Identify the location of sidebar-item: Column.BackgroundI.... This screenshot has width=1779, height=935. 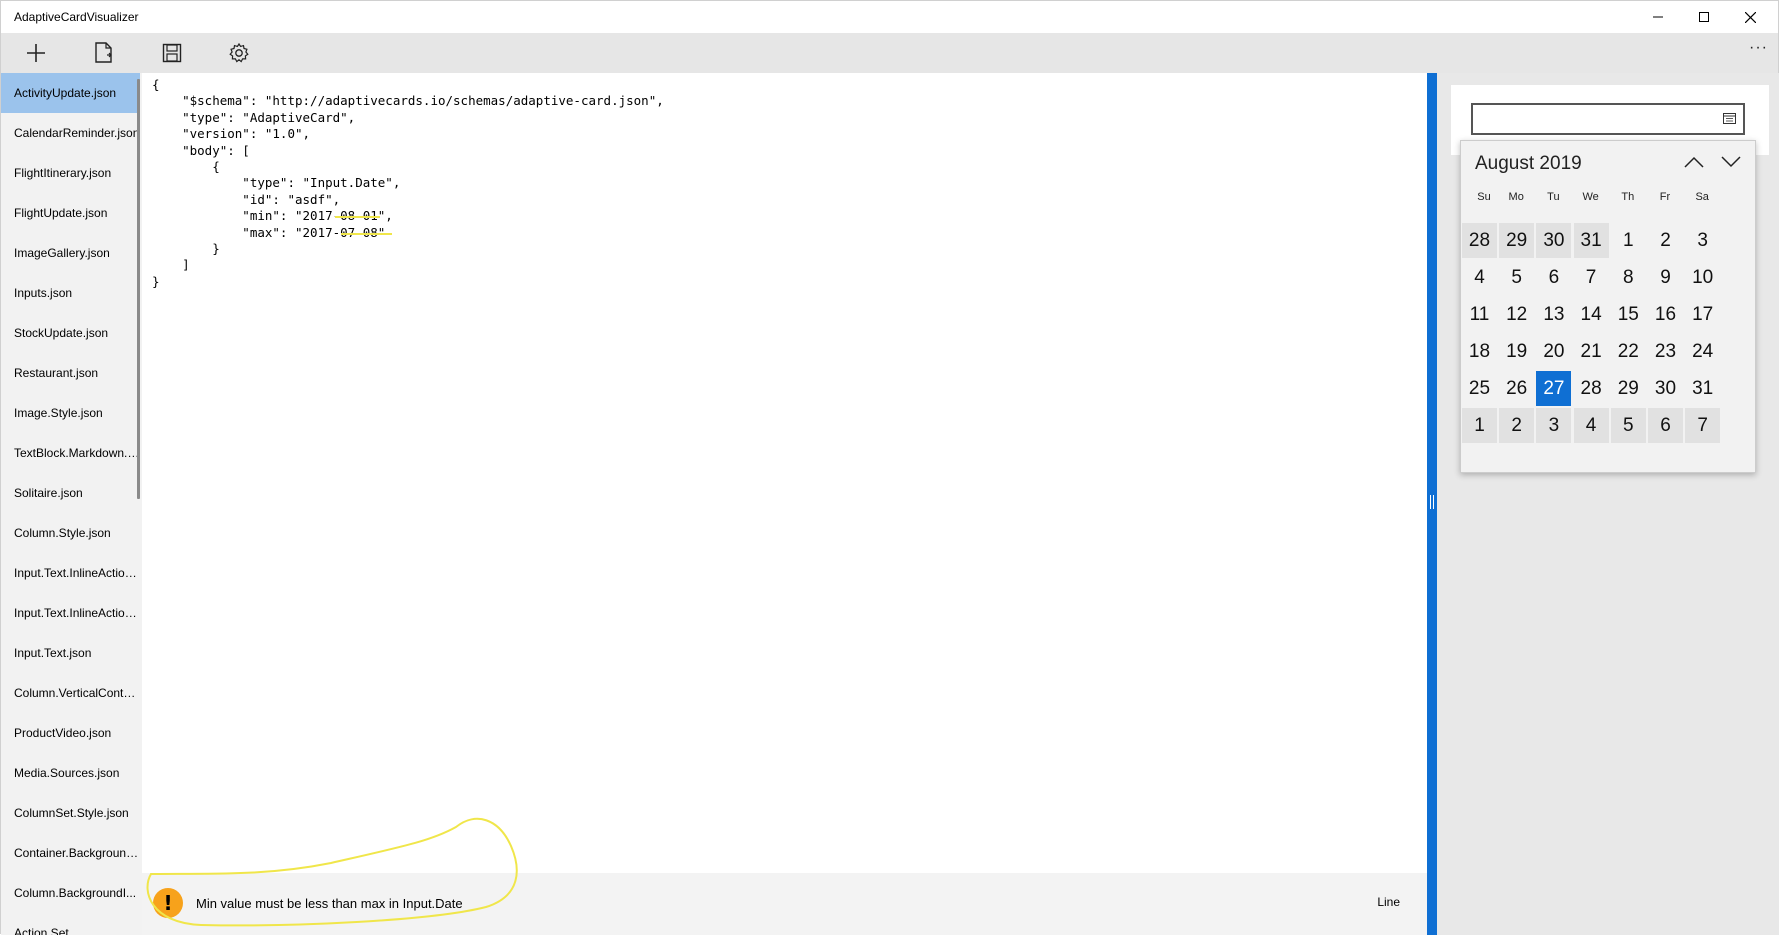
(70, 893).